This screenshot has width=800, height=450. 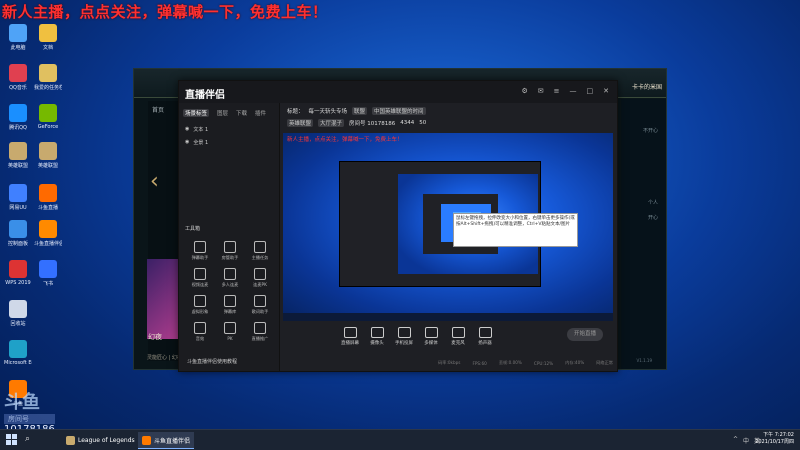 What do you see at coordinates (399, 111) in the screenshot?
I see `stream-tag: 中国英雄联盟的时间` at bounding box center [399, 111].